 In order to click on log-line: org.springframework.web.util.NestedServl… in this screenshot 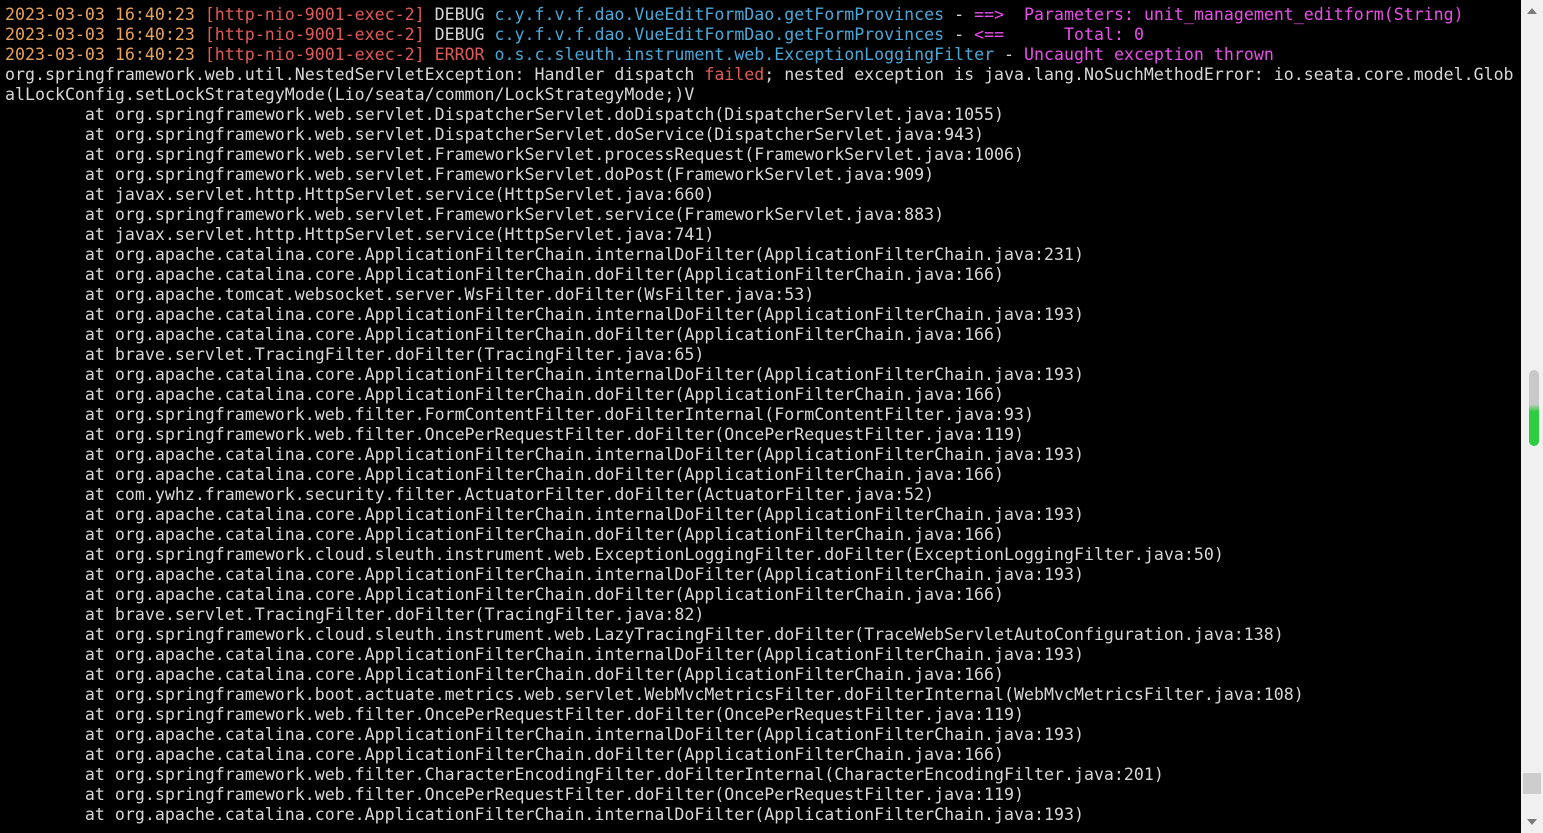, I will do `click(763, 75)`.